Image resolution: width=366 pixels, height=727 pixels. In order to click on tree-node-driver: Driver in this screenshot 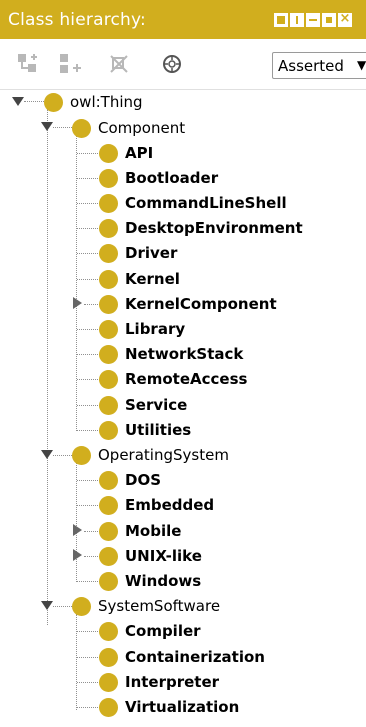, I will do `click(138, 253)`.